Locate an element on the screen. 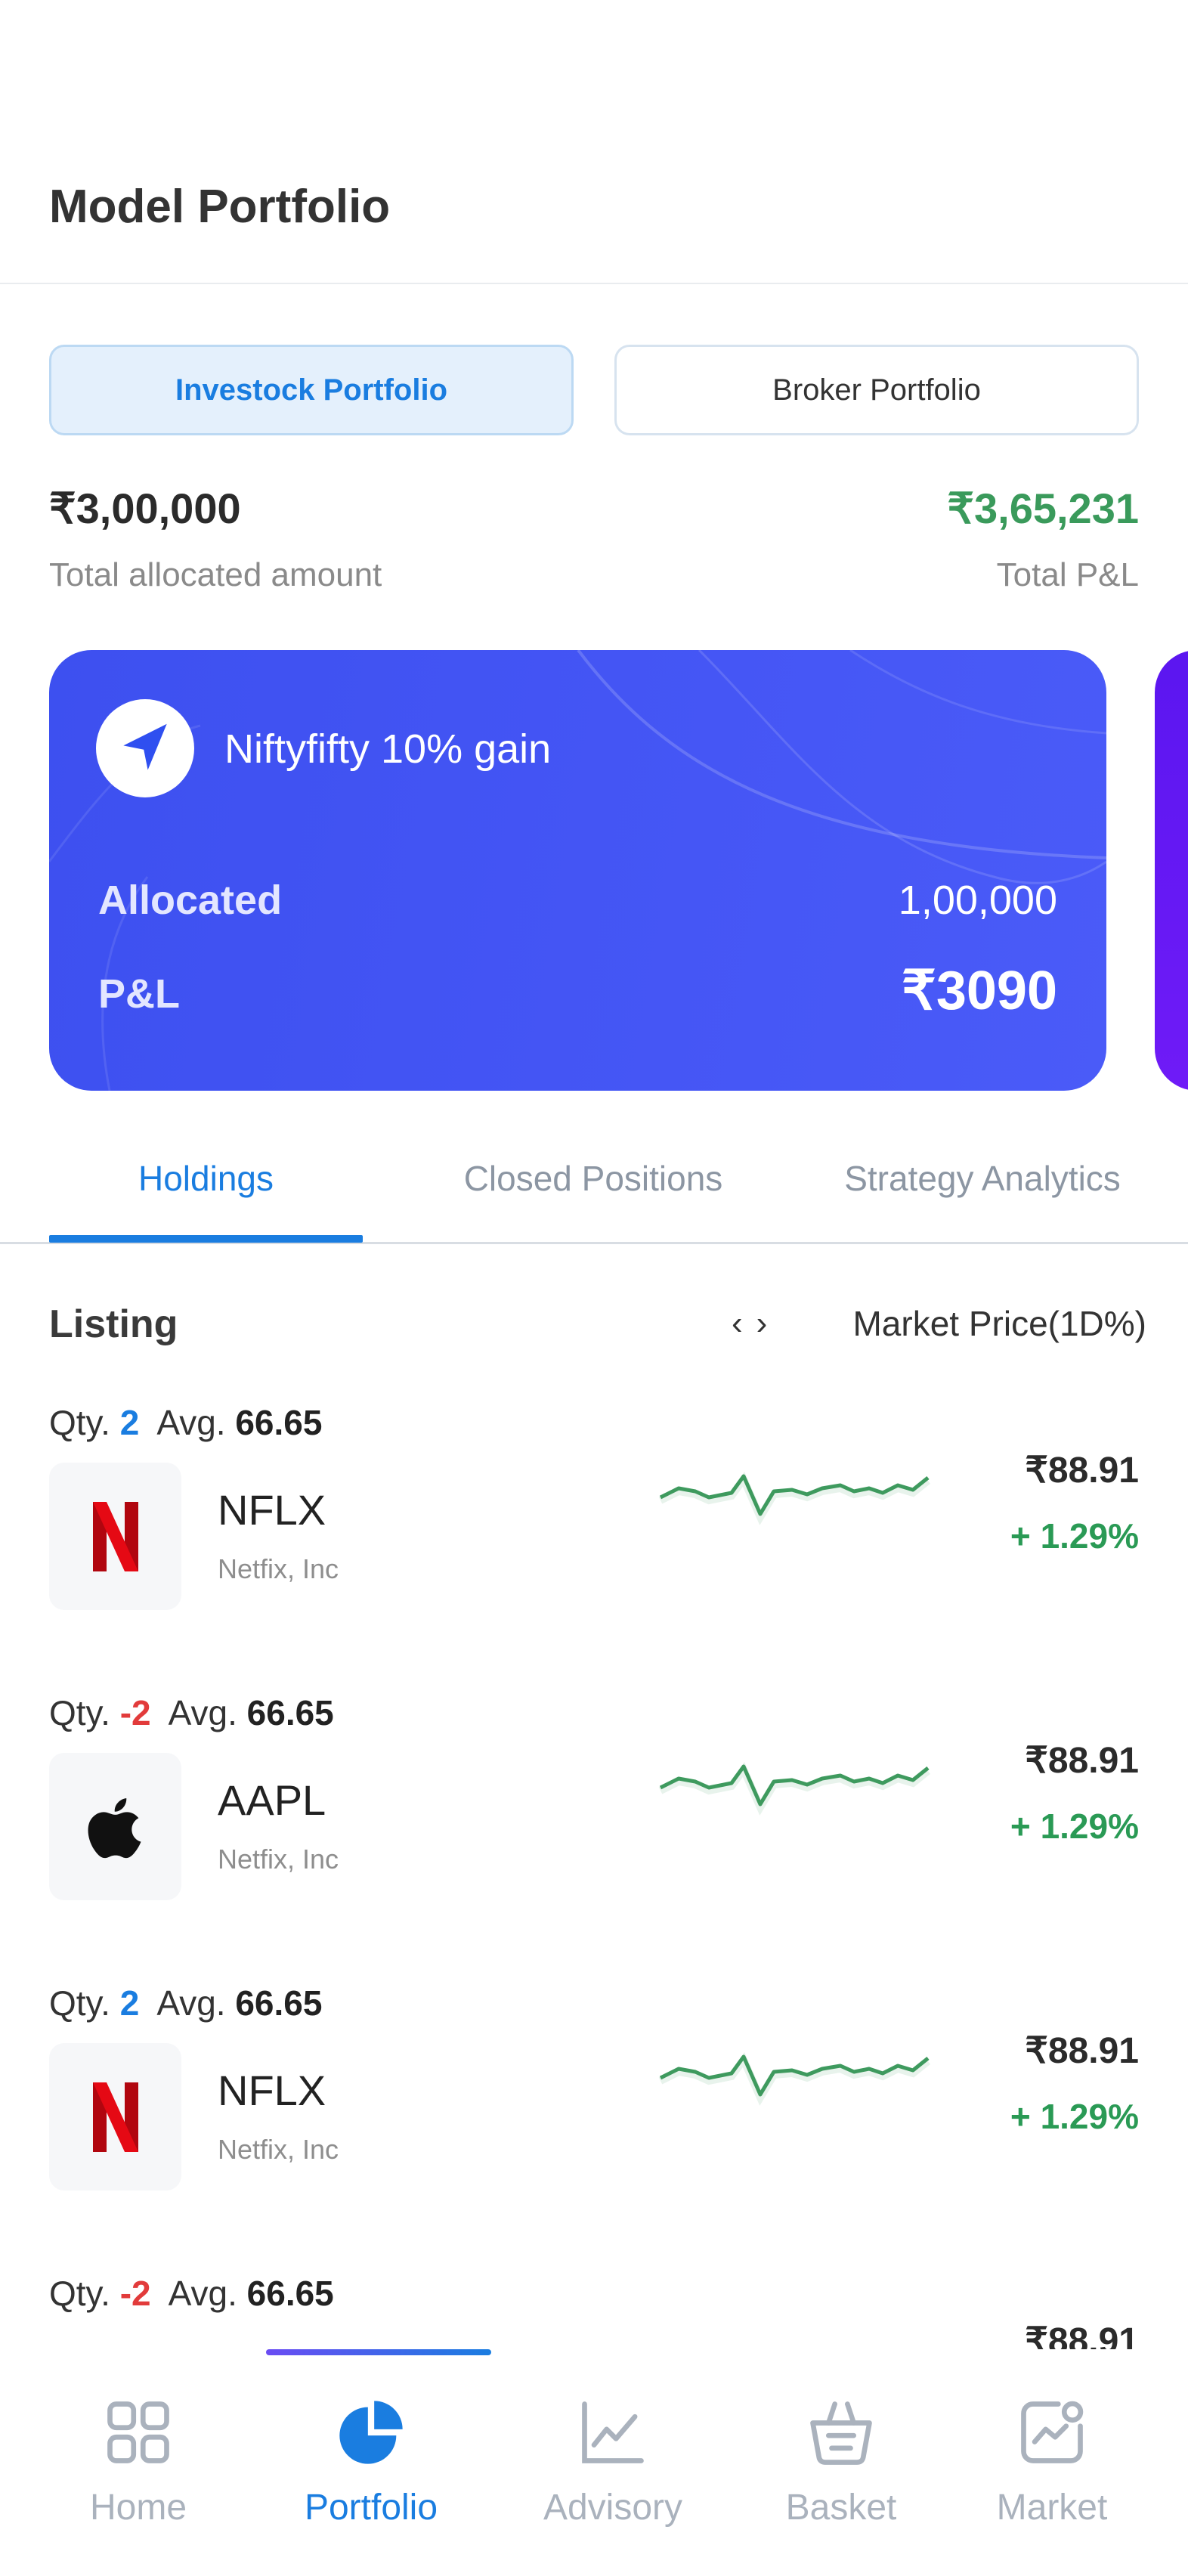 The width and height of the screenshot is (1188, 2576). allocated-label: Allocated is located at coordinates (191, 900).